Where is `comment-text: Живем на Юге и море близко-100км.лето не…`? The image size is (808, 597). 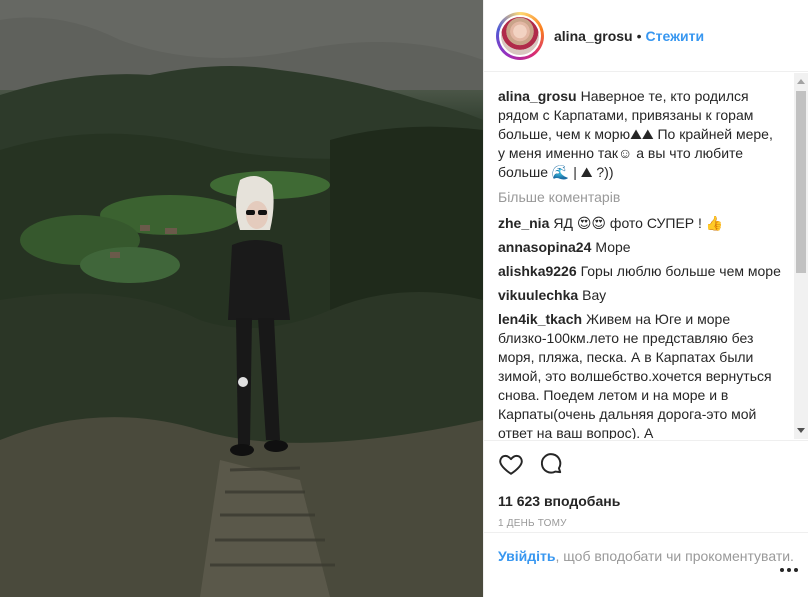
comment-text: Живем на Юге и море близко-100км.лето не… is located at coordinates (635, 375).